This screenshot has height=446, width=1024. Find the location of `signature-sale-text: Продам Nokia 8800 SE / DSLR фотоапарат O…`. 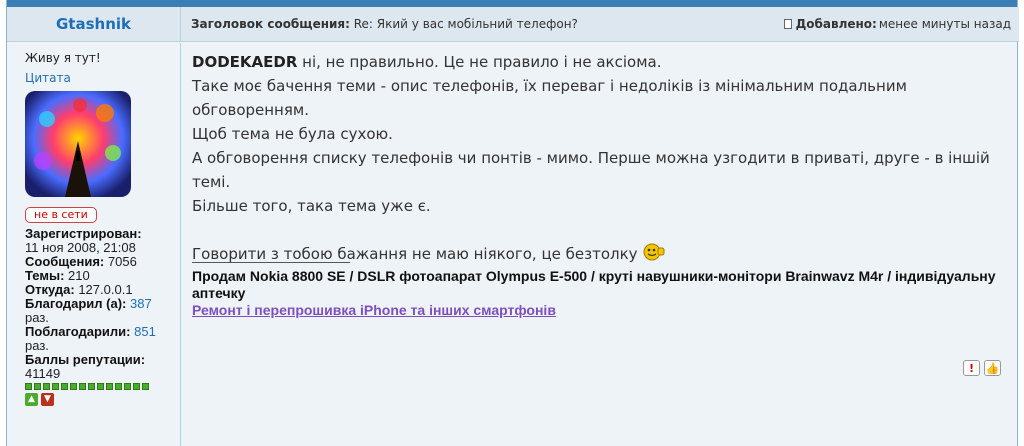

signature-sale-text: Продам Nokia 8800 SE / DSLR фотоапарат O… is located at coordinates (594, 284).